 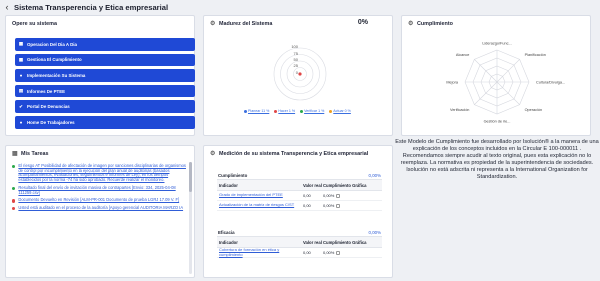 I want to click on cumplimiento-header: ⚙ Cumplimiento, so click(x=430, y=24).